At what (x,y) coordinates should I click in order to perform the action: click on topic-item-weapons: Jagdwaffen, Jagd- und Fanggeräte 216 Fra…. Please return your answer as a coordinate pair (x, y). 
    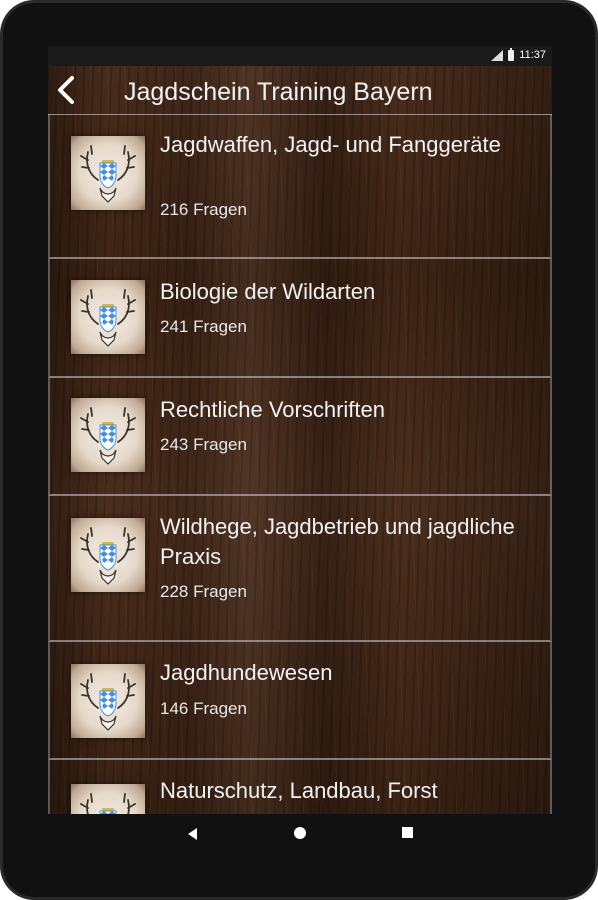
    Looking at the image, I should click on (300, 186).